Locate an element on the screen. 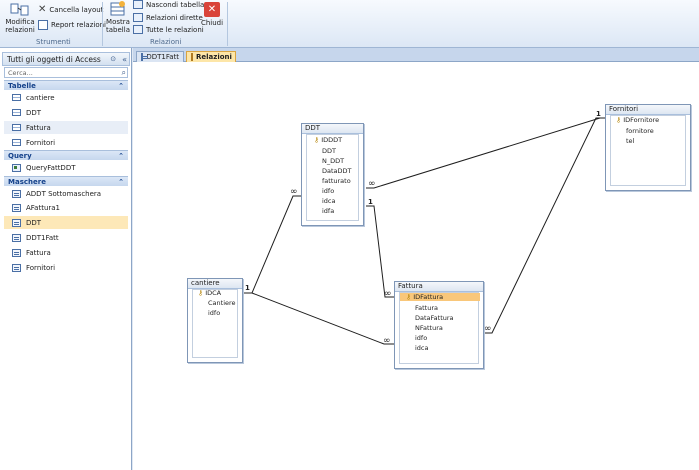 The image size is (699, 470). rel-line-ddt-fattura is located at coordinates (380, 251).